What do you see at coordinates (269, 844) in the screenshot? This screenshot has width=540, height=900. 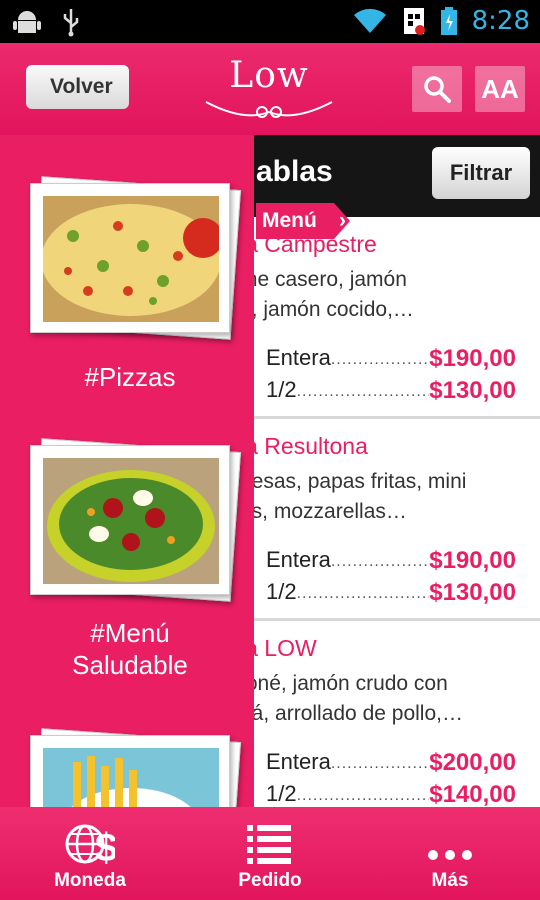 I see `list-icon` at bounding box center [269, 844].